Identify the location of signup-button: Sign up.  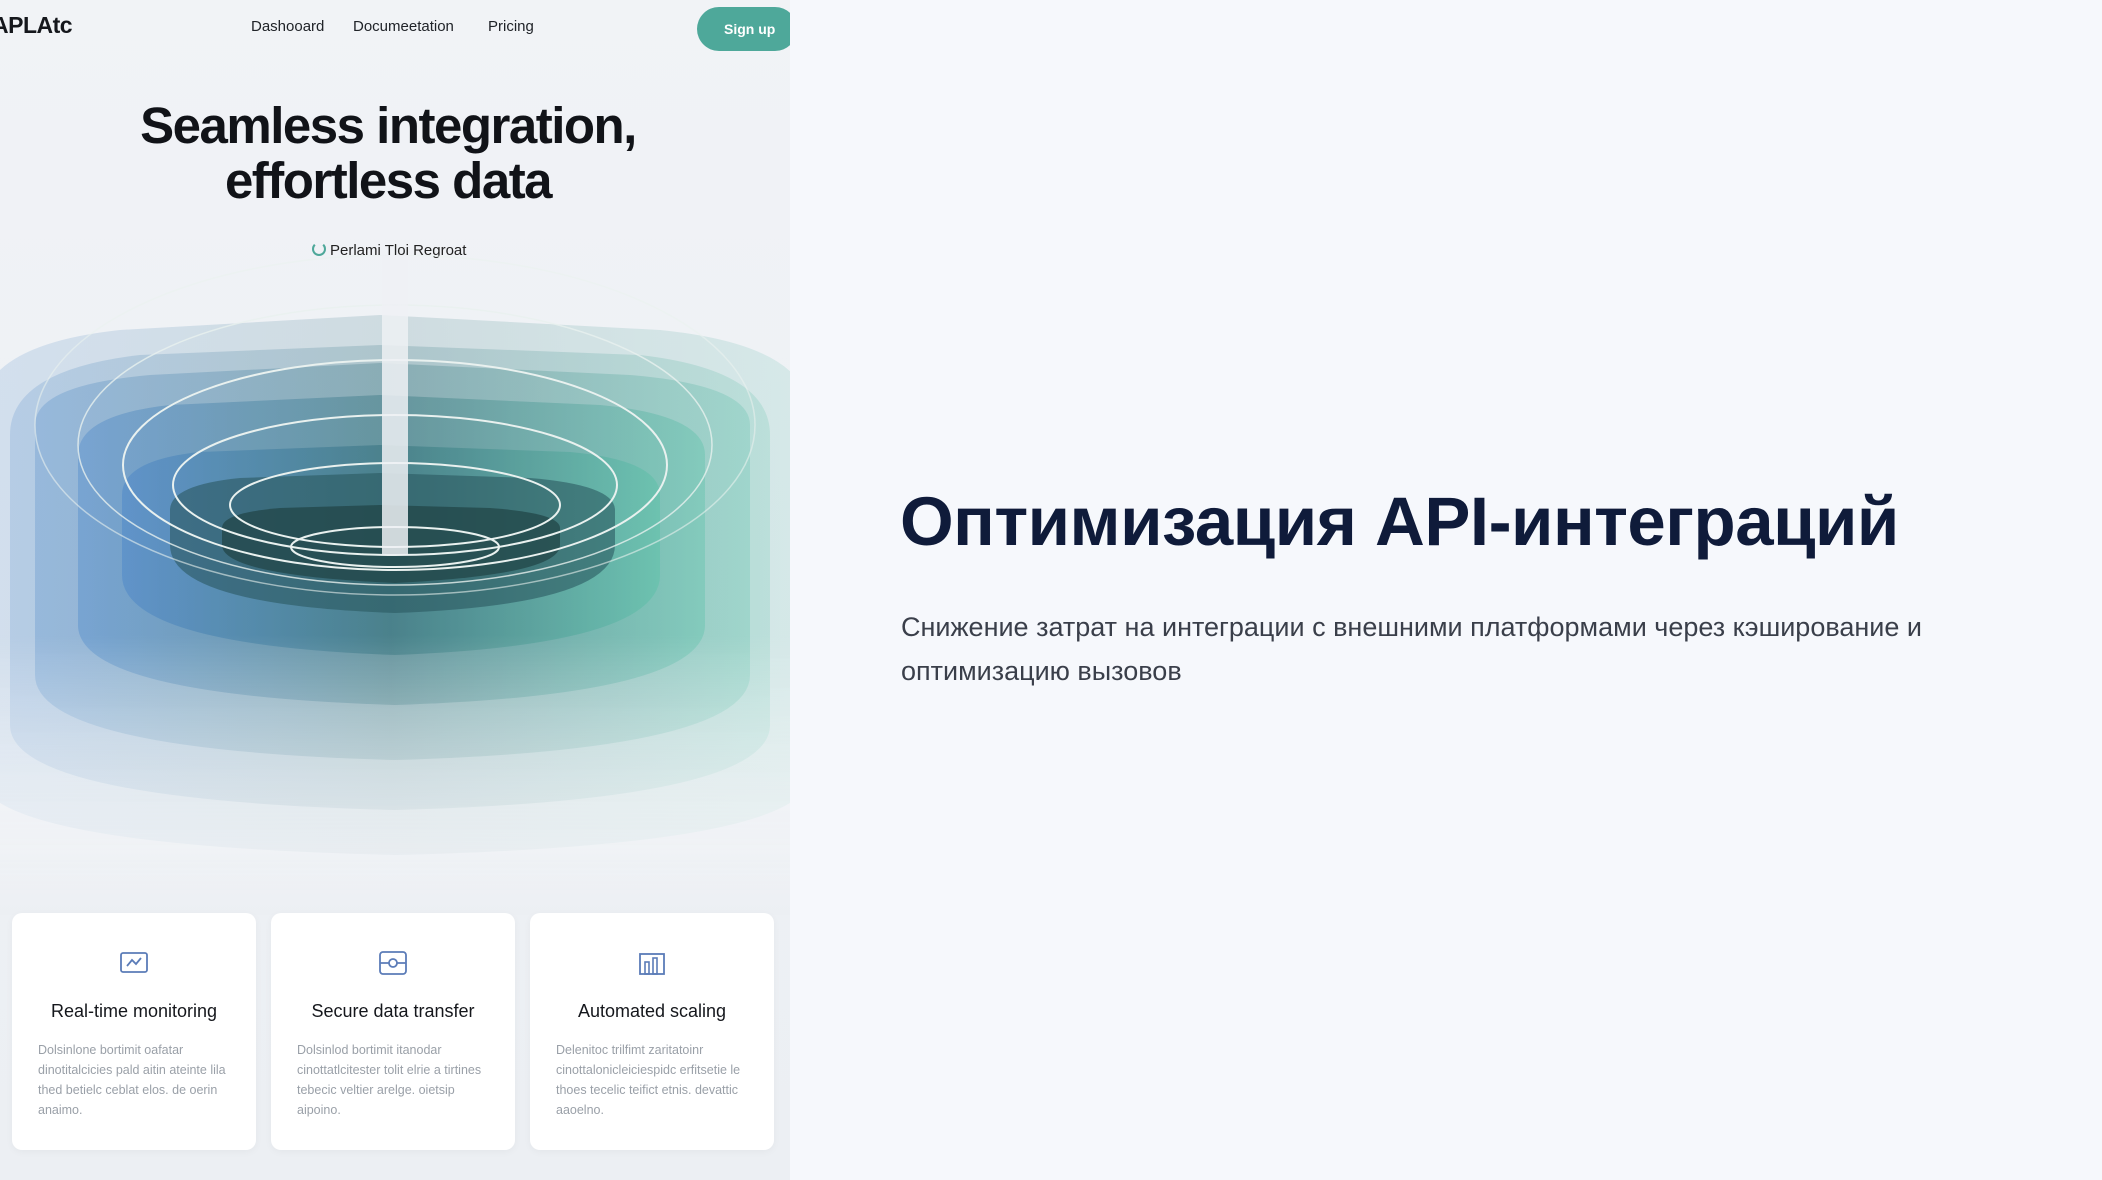
(743, 29).